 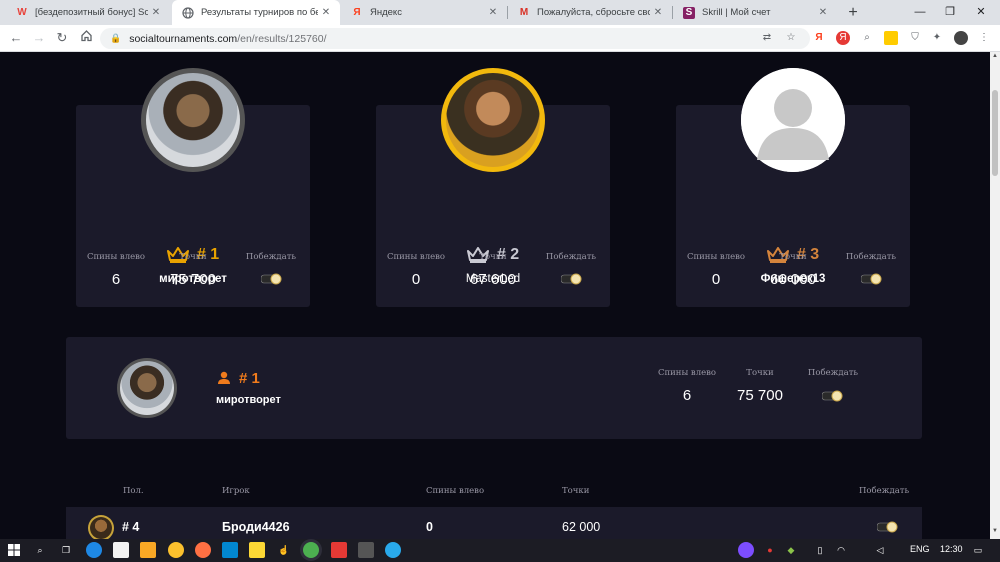 I want to click on battery-icon: ▯, so click(x=820, y=550).